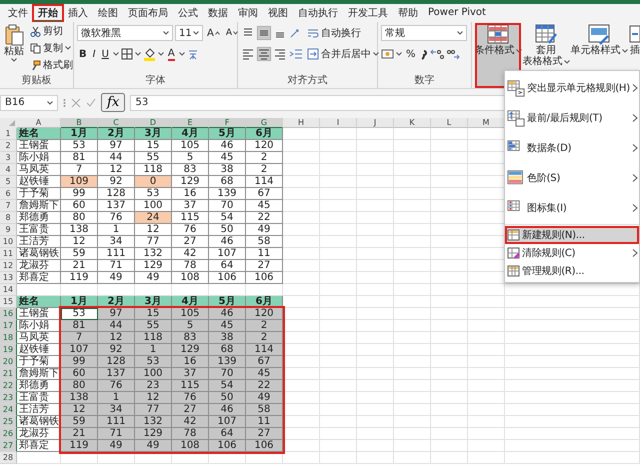 The width and height of the screenshot is (640, 466). I want to click on ribbon-tab: 绘图, so click(108, 13).